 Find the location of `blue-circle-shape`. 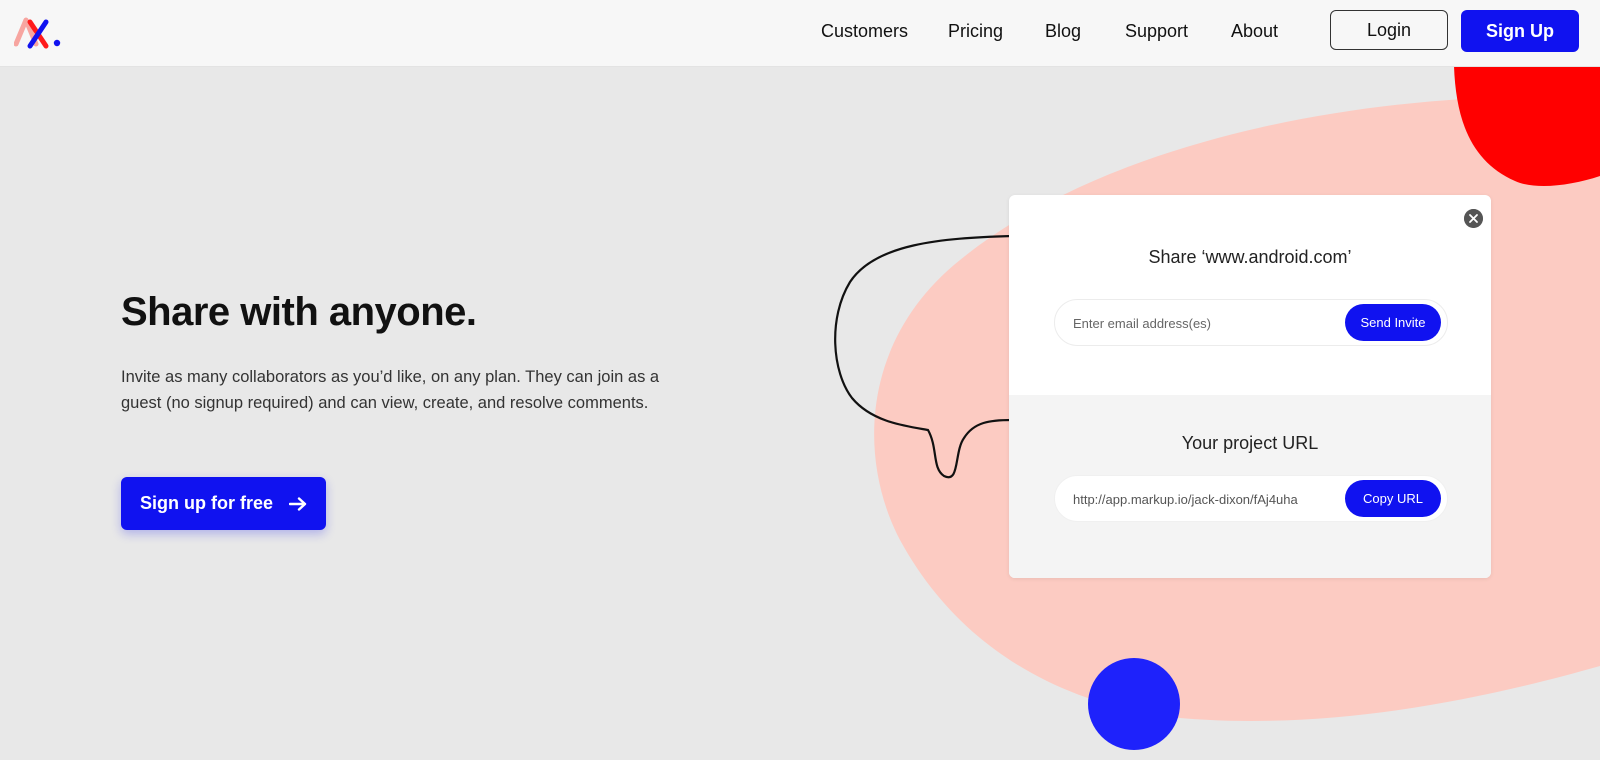

blue-circle-shape is located at coordinates (1134, 704).